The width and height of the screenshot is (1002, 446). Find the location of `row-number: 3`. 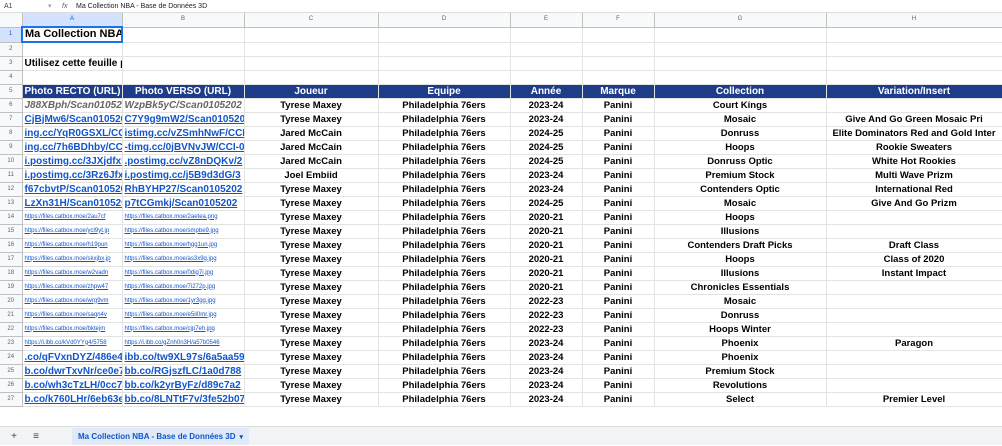

row-number: 3 is located at coordinates (11, 63).